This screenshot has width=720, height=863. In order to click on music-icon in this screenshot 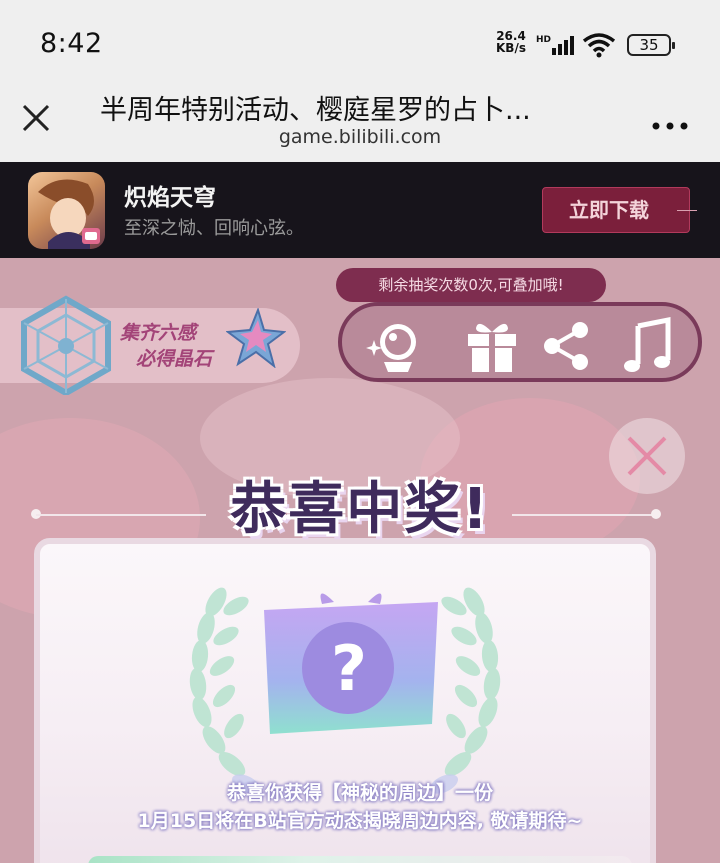, I will do `click(648, 344)`.